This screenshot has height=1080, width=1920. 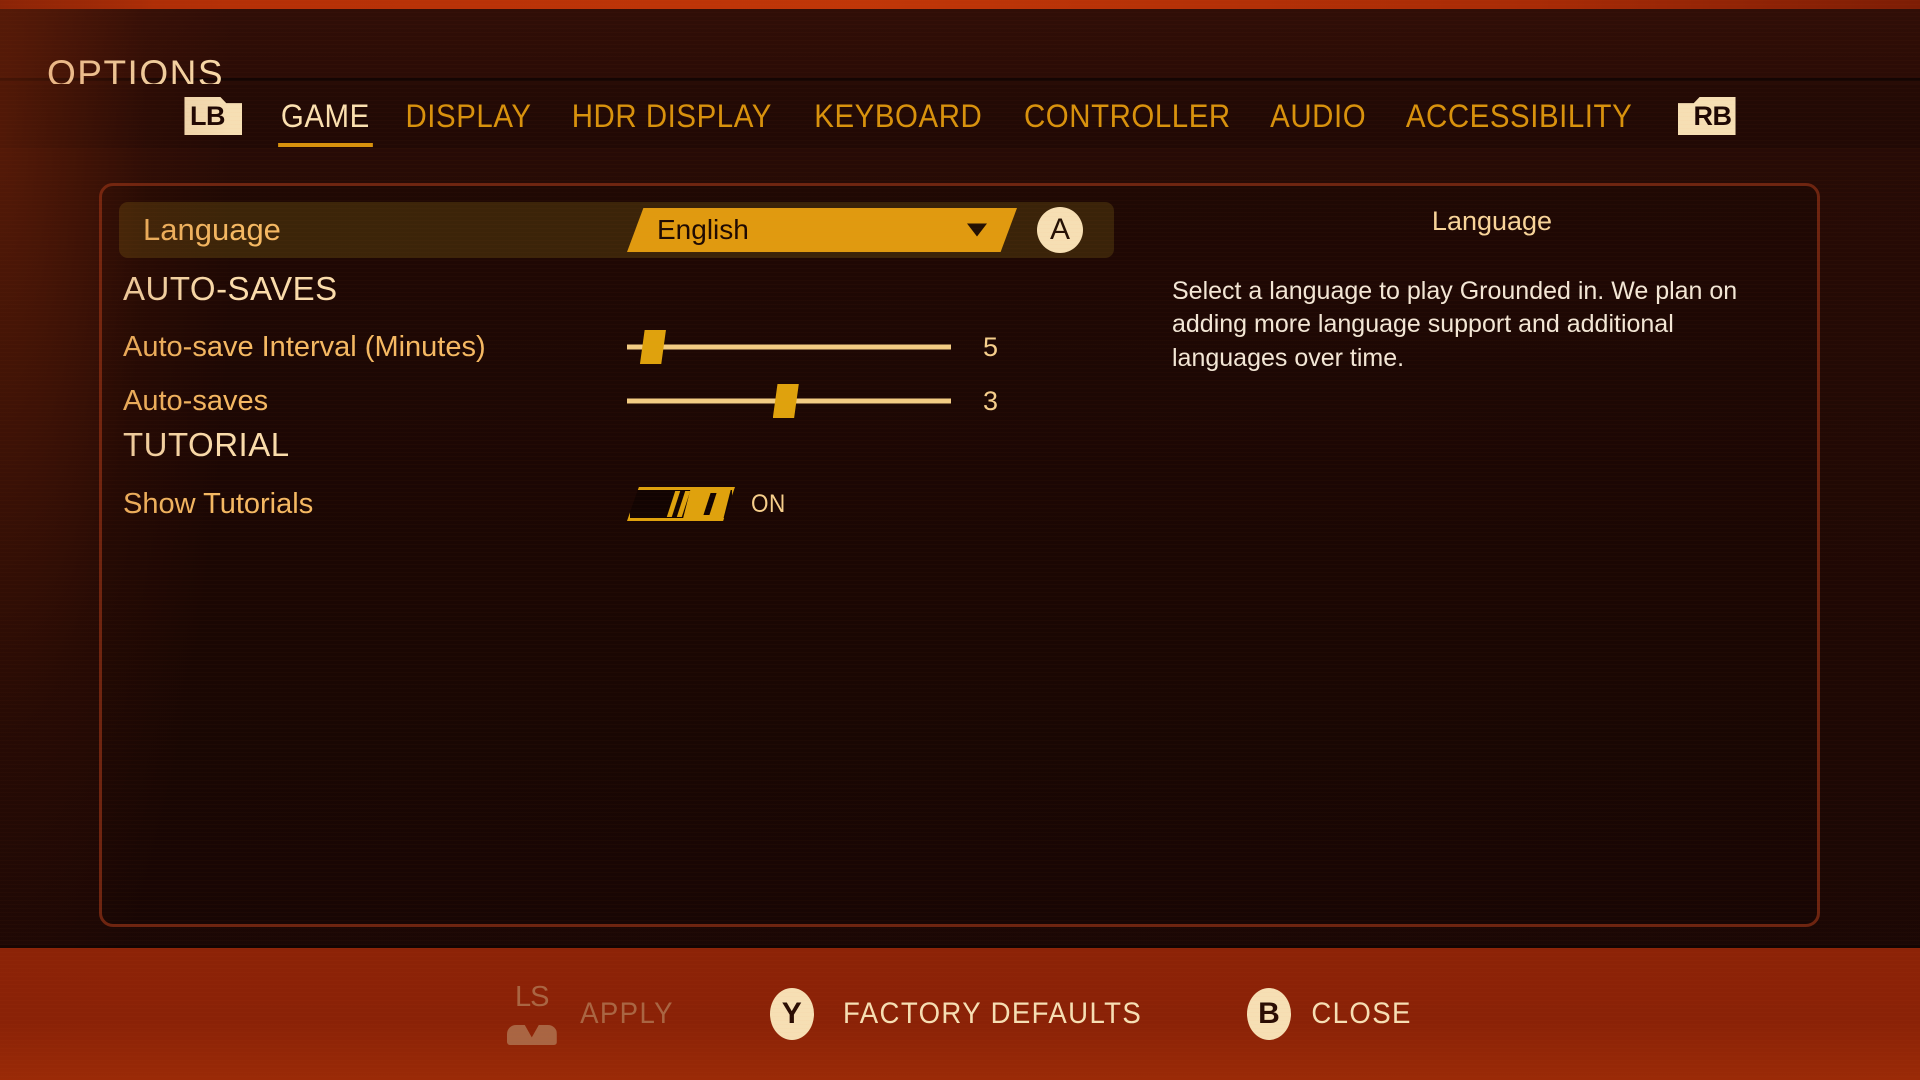 I want to click on tab-game: GAME, so click(x=325, y=122).